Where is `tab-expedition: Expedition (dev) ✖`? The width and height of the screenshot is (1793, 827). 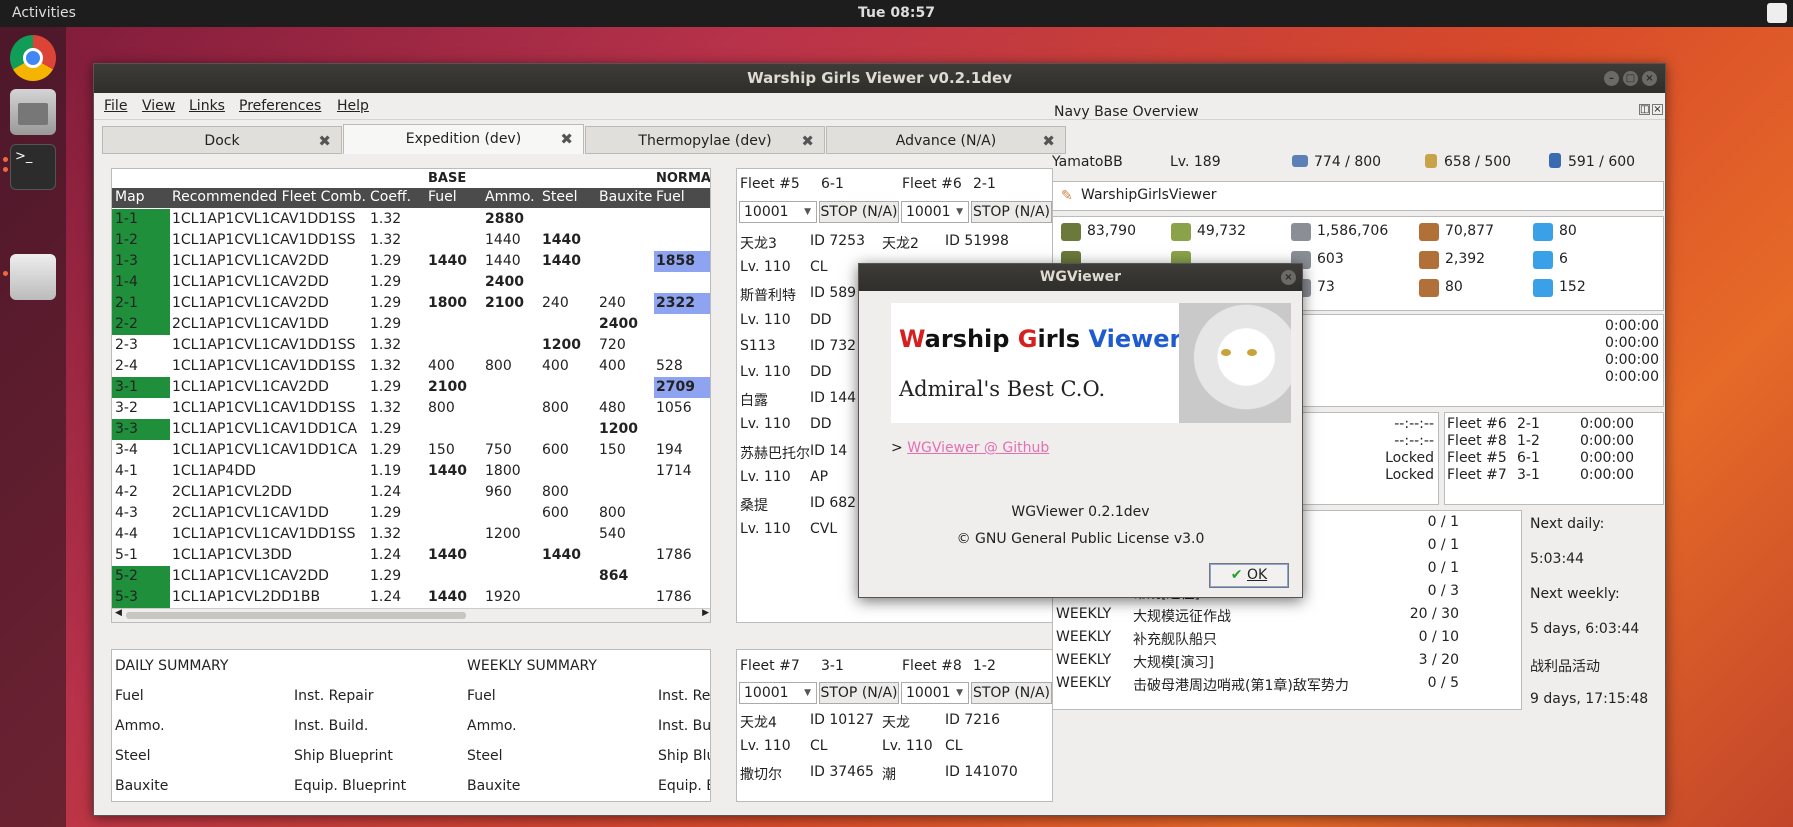
tab-expedition: Expedition (dev) ✖ is located at coordinates (463, 139).